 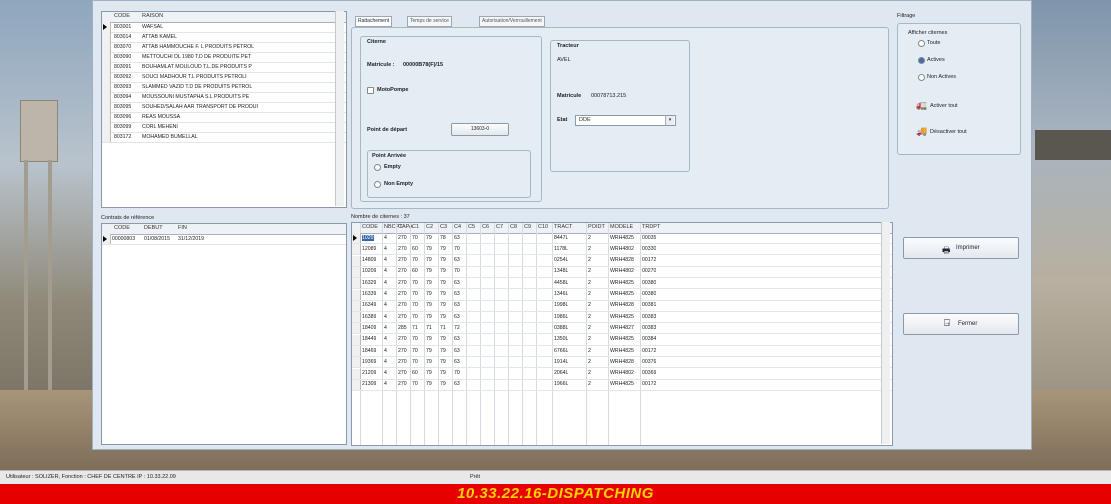 I want to click on col-header-modele: MODELE, so click(x=621, y=227).